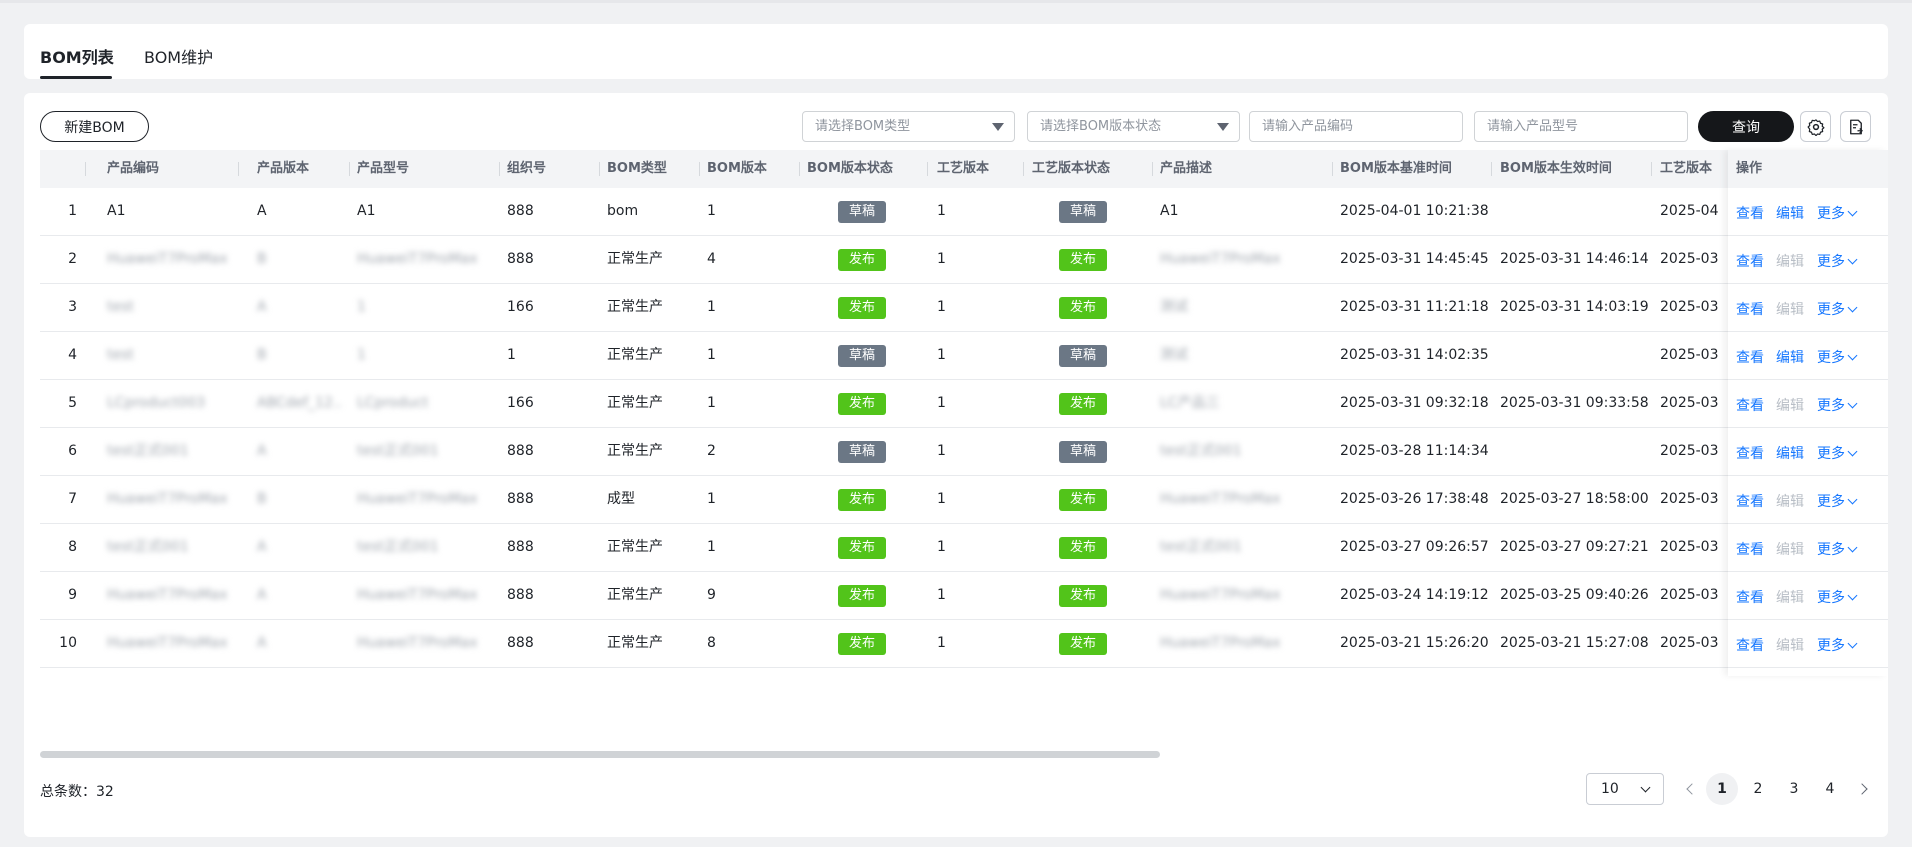 Image resolution: width=1912 pixels, height=847 pixels. I want to click on process-status-badge: 草稿, so click(1083, 212).